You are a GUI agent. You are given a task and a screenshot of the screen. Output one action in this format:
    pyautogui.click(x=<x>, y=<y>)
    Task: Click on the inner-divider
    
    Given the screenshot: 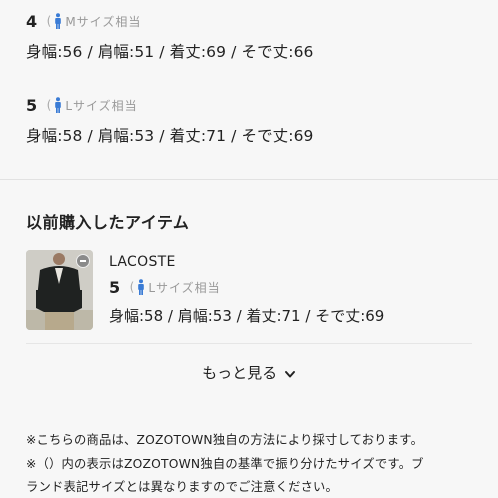 What is the action you would take?
    pyautogui.click(x=249, y=343)
    